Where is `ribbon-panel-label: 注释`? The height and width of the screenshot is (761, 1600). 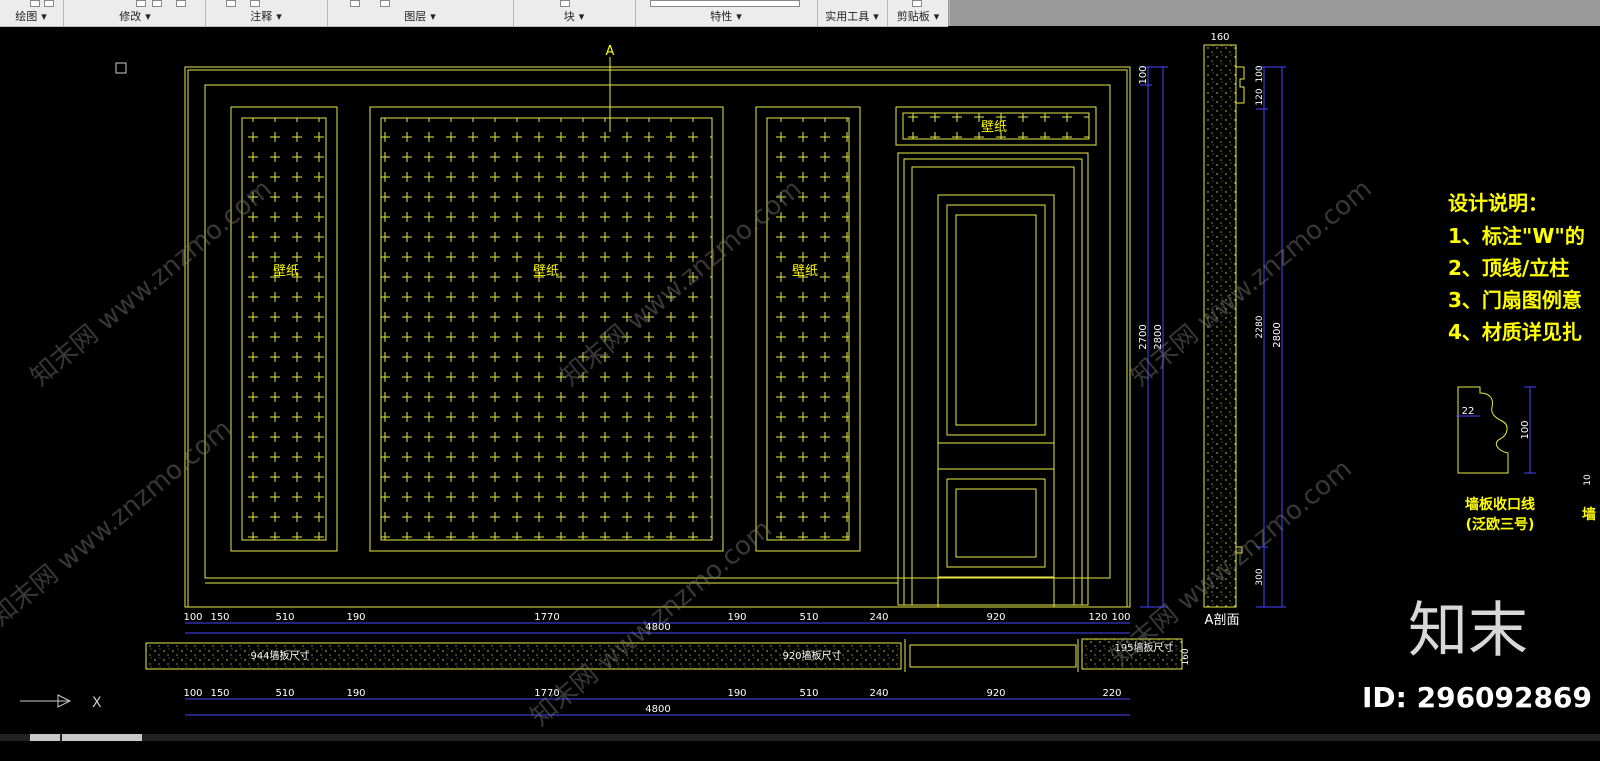 ribbon-panel-label: 注释 is located at coordinates (261, 16).